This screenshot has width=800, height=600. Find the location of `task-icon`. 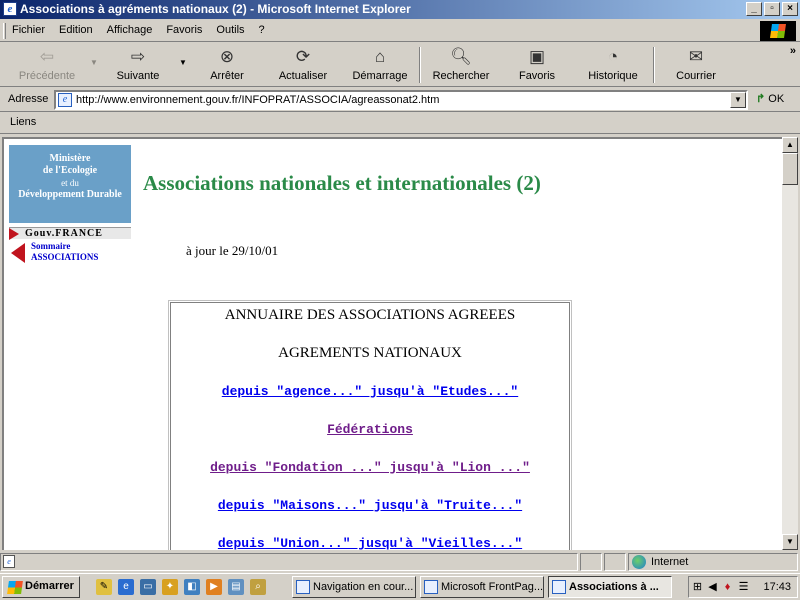

task-icon is located at coordinates (303, 587).